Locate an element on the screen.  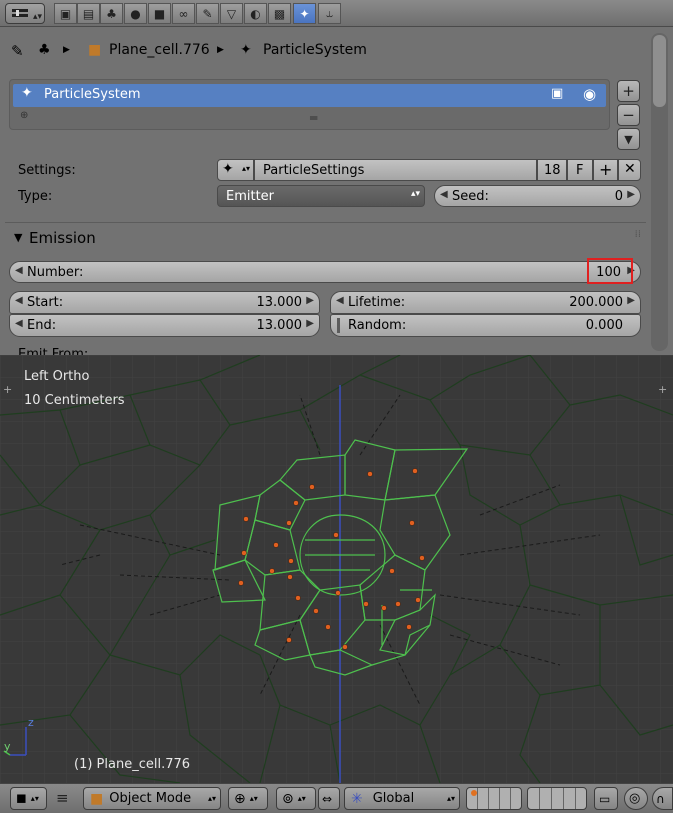
lifetime-value: 200.000 is located at coordinates (596, 302).